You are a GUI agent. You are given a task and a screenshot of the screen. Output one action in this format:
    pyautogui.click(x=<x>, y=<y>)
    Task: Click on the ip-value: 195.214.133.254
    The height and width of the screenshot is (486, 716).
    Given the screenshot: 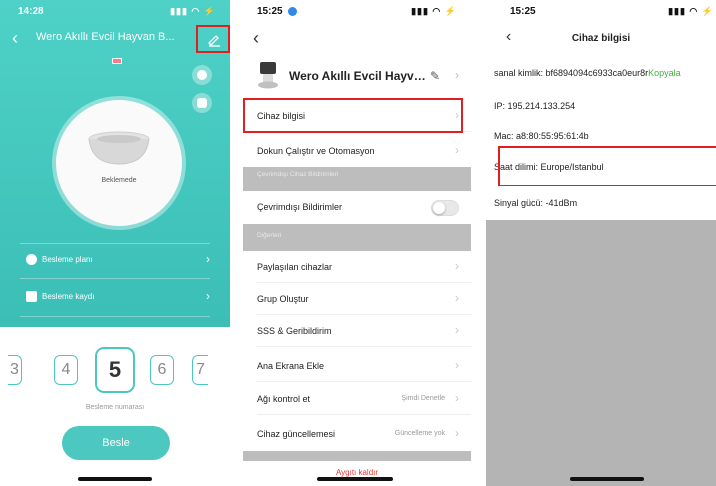 What is the action you would take?
    pyautogui.click(x=541, y=106)
    